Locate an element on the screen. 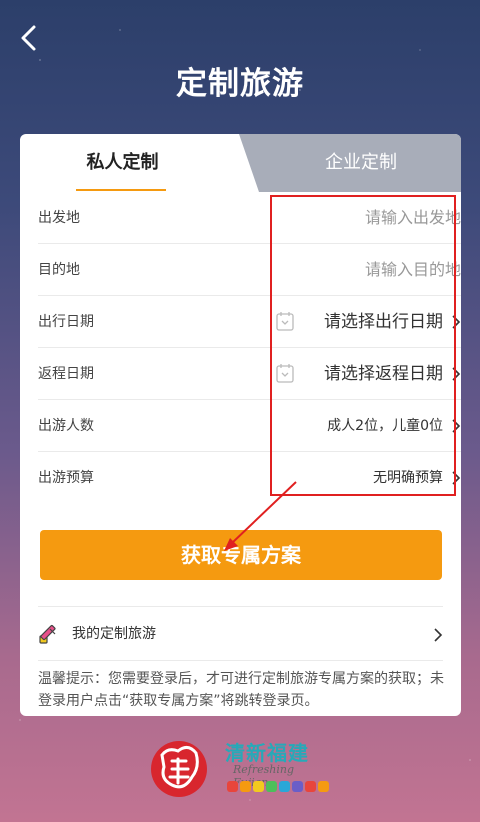 The height and width of the screenshot is (822, 480). departure-label: 出发地 is located at coordinates (59, 218).